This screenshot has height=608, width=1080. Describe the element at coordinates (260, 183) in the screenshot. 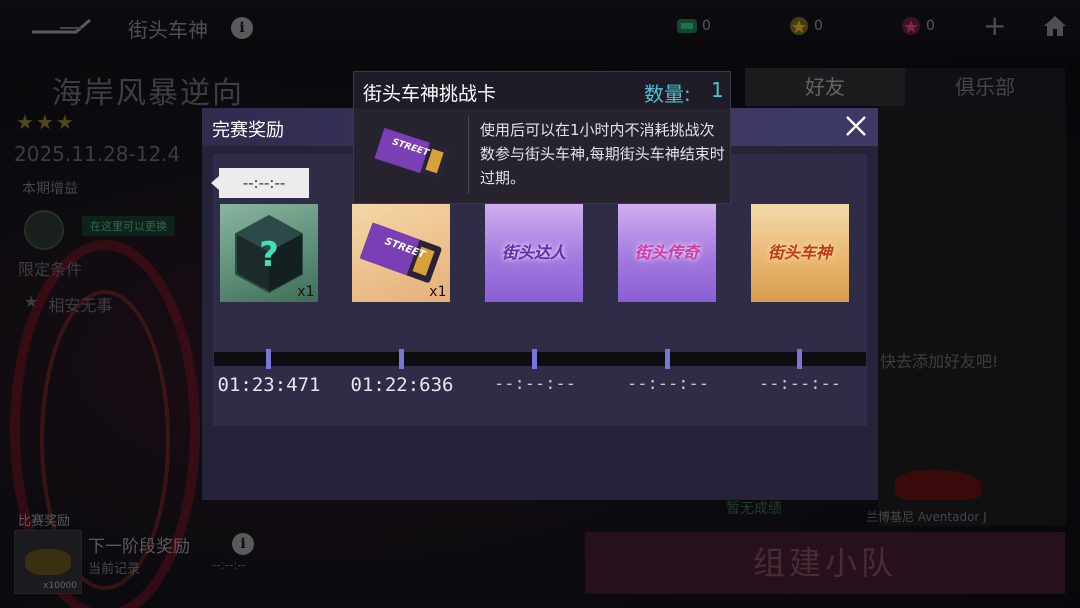

I see `current-time-pill: --:--:--` at that location.